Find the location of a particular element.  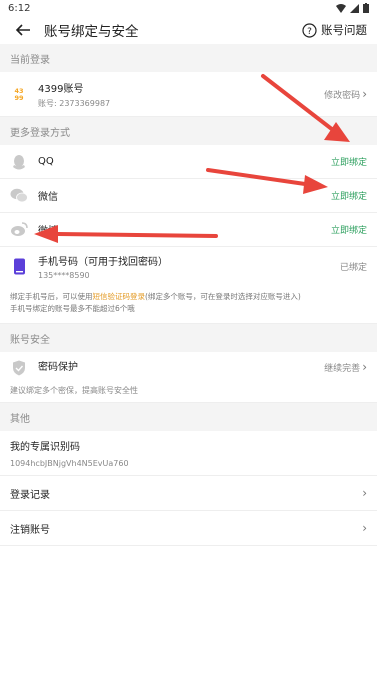

status-icons is located at coordinates (352, 8).